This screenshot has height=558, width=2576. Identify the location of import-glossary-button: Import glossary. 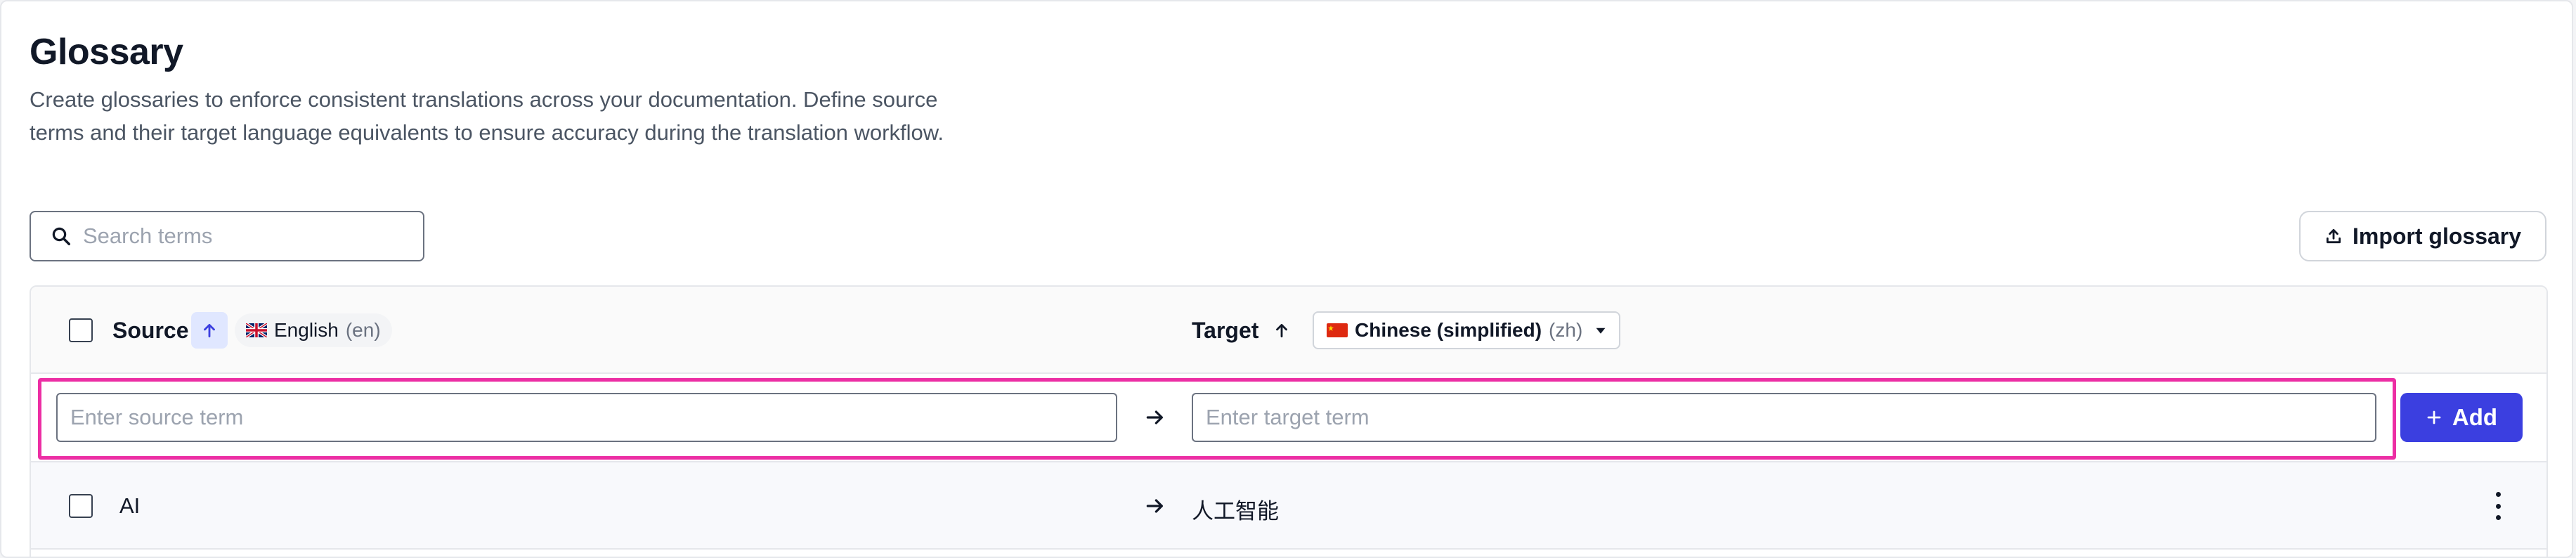
(2422, 236).